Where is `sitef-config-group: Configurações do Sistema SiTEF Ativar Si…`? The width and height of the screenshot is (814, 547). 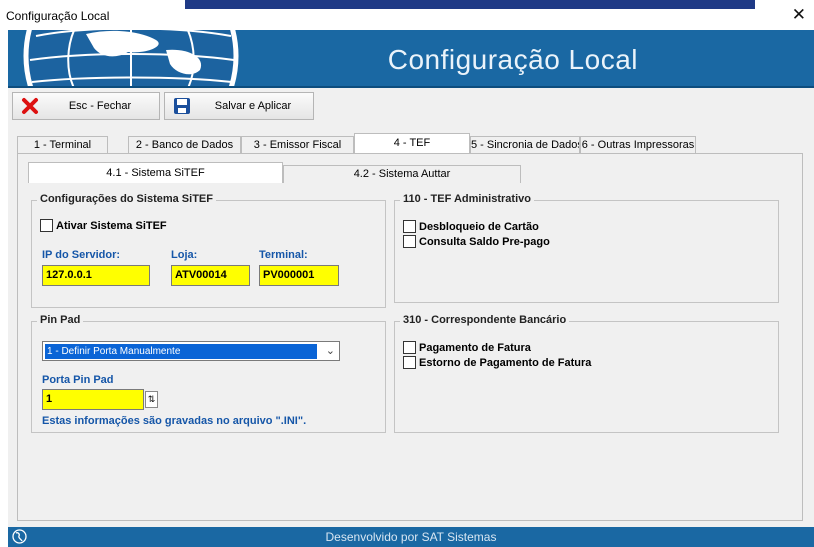 sitef-config-group: Configurações do Sistema SiTEF Ativar Si… is located at coordinates (208, 250).